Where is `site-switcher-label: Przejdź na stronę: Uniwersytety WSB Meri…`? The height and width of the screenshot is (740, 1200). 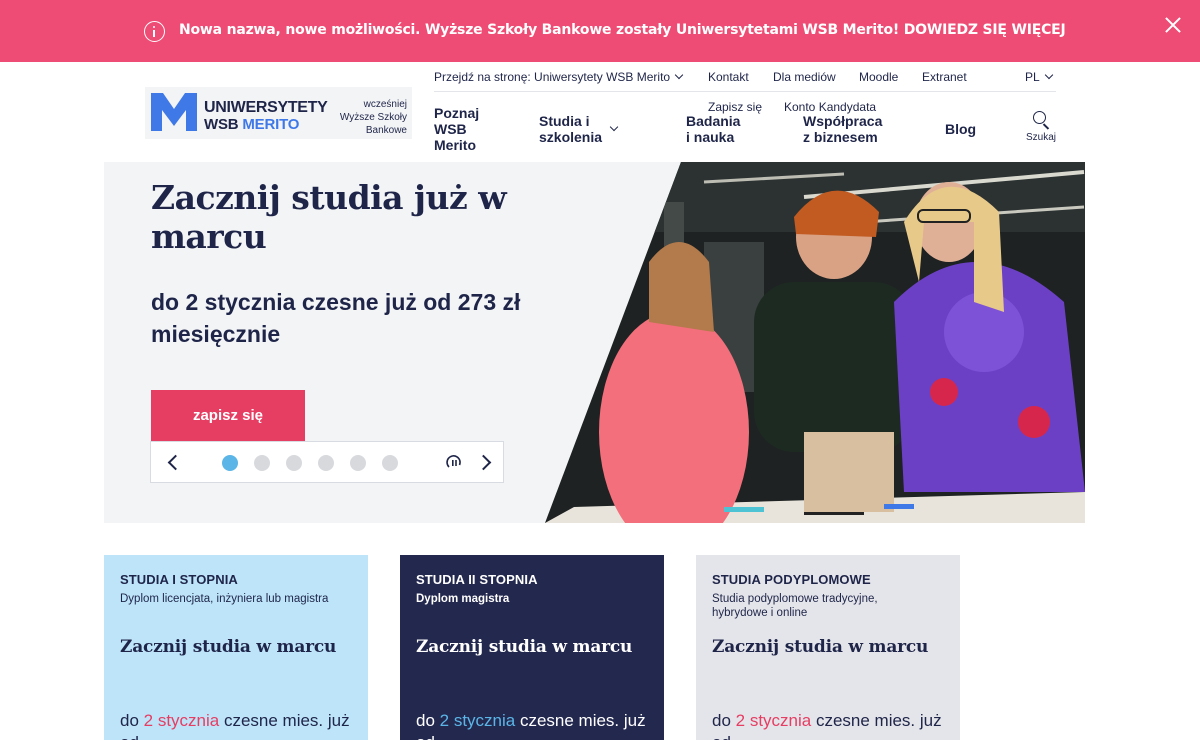
site-switcher-label: Przejdź na stronę: Uniwersytety WSB Meri… is located at coordinates (552, 77).